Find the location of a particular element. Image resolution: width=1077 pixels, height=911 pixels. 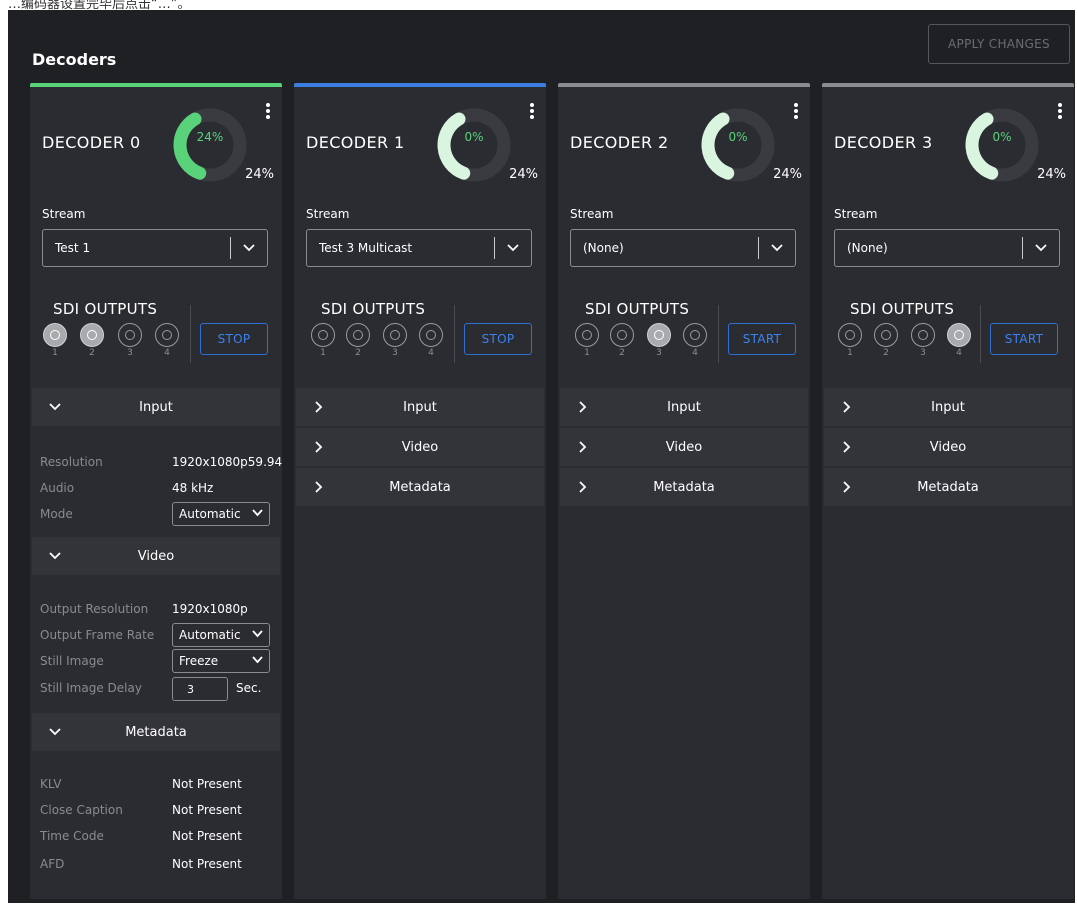

resolution-value: 1920x1080p59.94 is located at coordinates (227, 462).